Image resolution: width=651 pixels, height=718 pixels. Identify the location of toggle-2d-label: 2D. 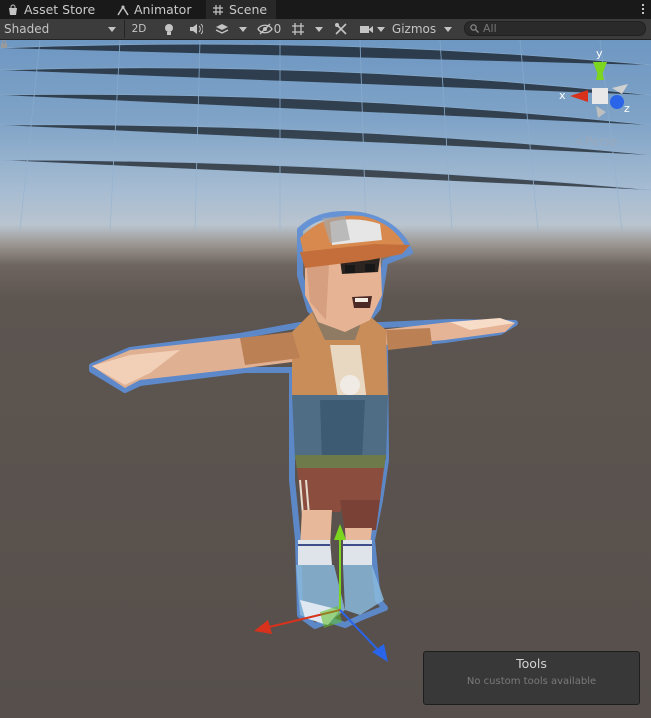
(139, 29).